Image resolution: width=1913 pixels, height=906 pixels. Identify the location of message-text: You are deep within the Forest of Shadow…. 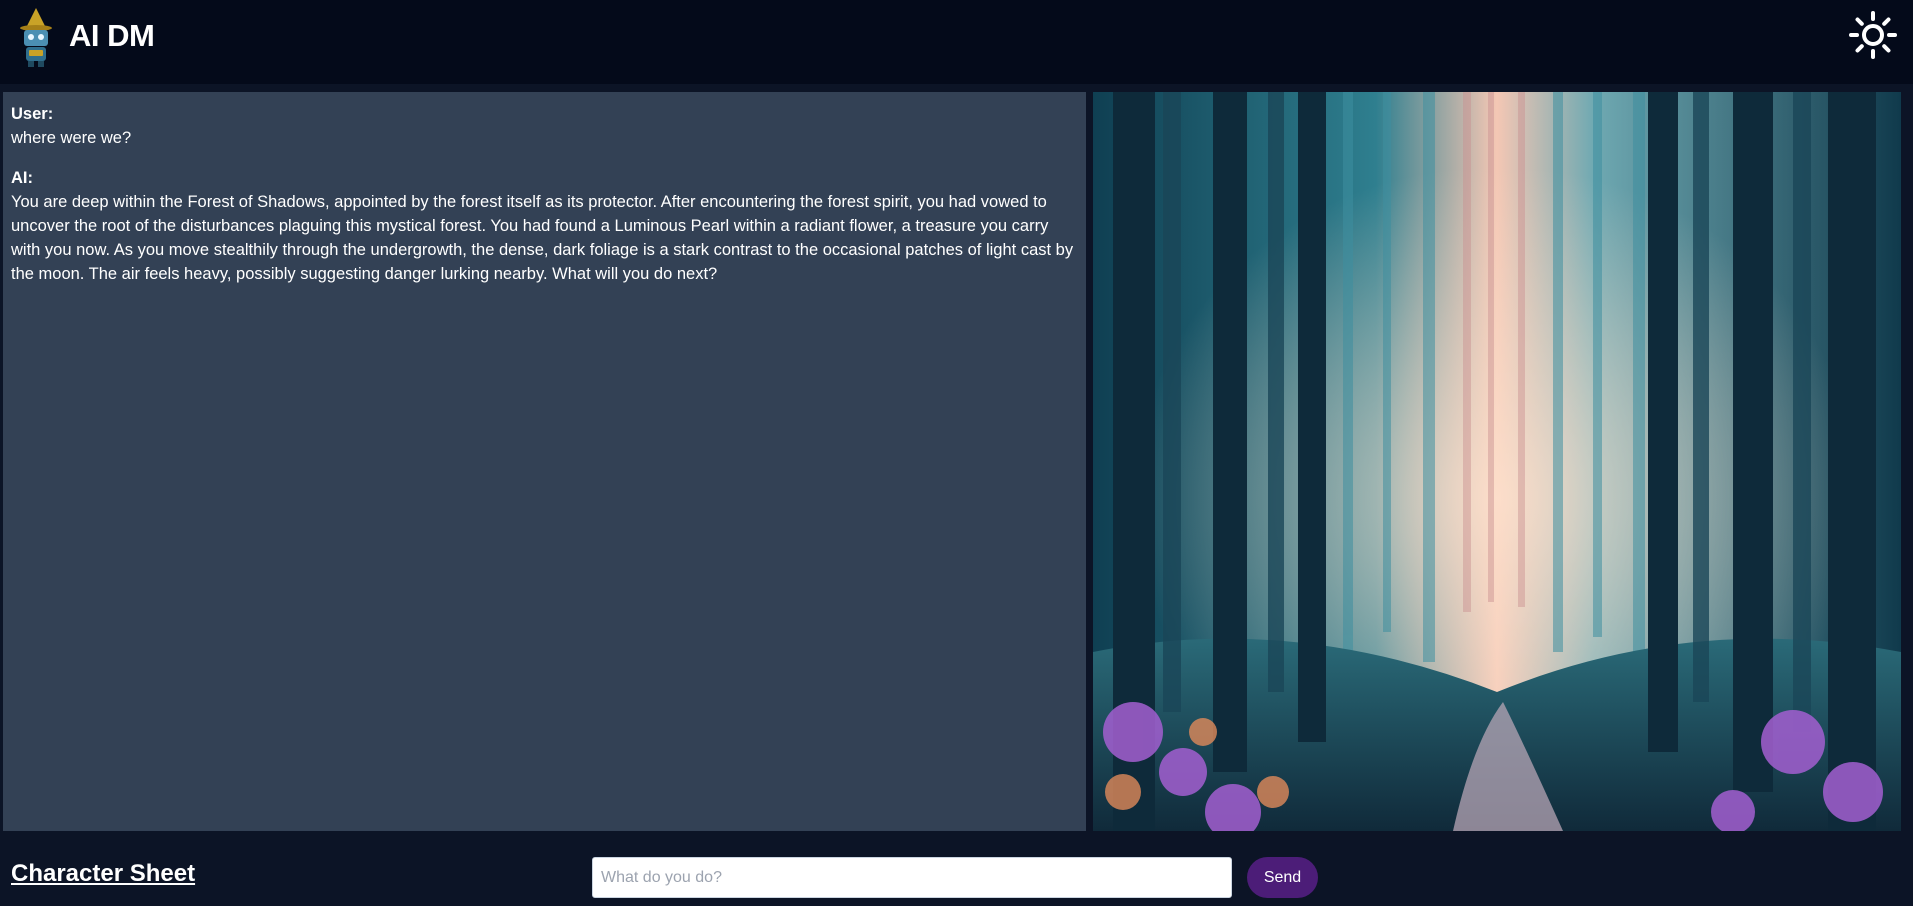
(542, 238).